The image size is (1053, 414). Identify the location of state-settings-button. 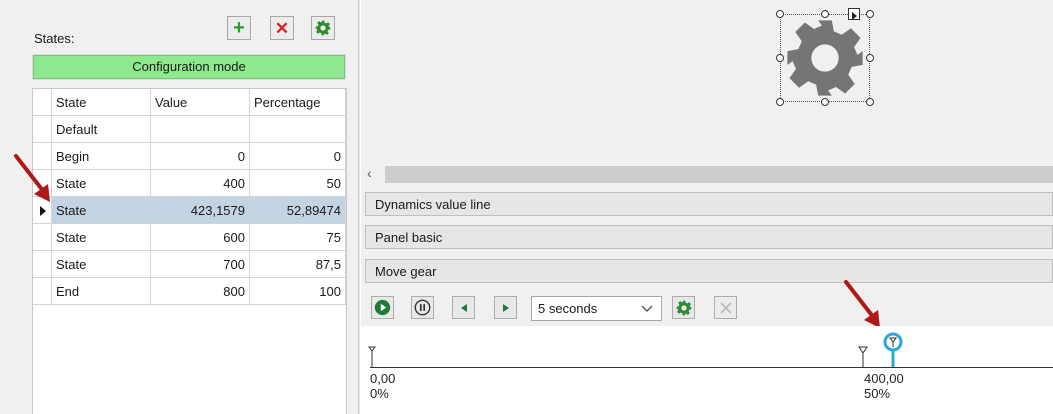
(323, 28).